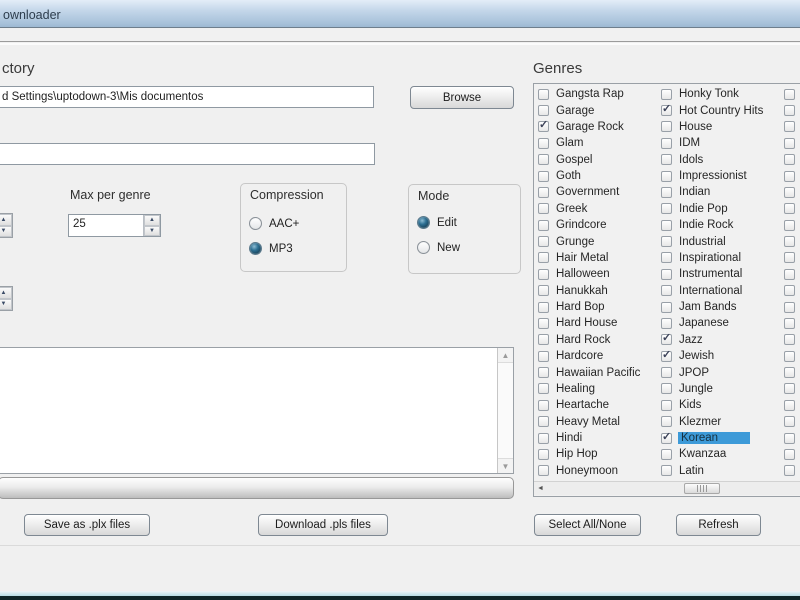 This screenshot has width=800, height=600. What do you see at coordinates (505, 355) in the screenshot?
I see `scroll-up-icon: ▲` at bounding box center [505, 355].